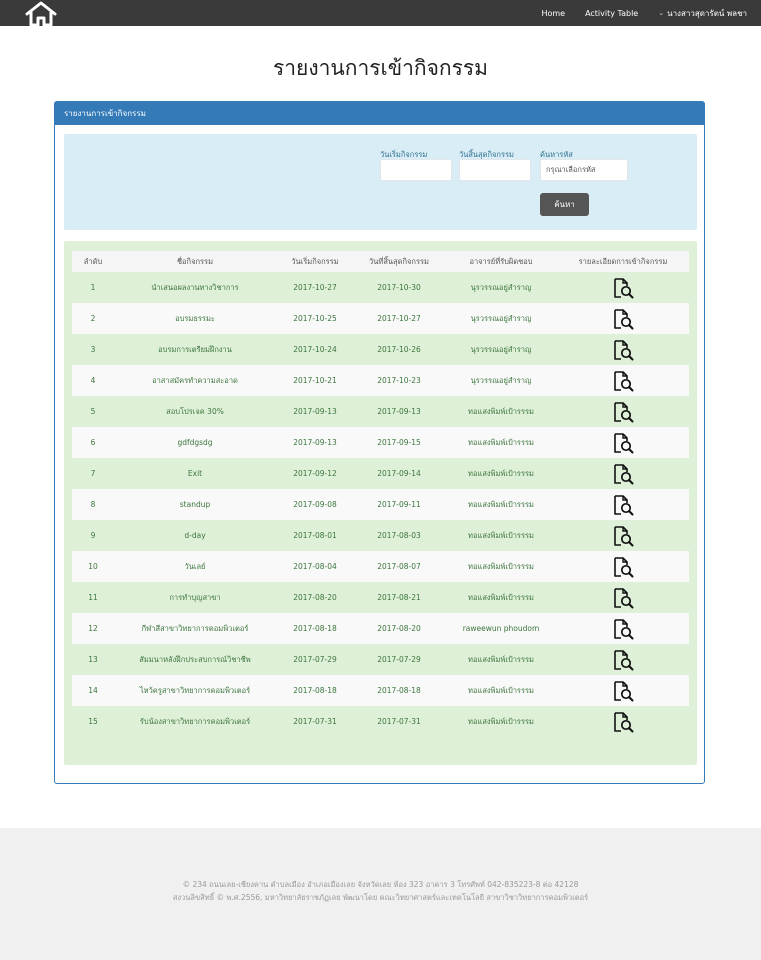  What do you see at coordinates (584, 170) in the screenshot?
I see `code-select: กรุณาเลือกรหัส` at bounding box center [584, 170].